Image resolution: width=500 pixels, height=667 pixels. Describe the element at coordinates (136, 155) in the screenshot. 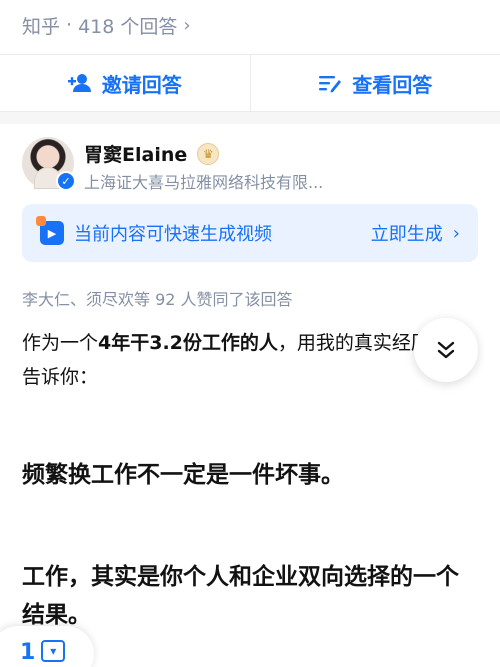

I see `author-name: 胃窦Elaine` at that location.